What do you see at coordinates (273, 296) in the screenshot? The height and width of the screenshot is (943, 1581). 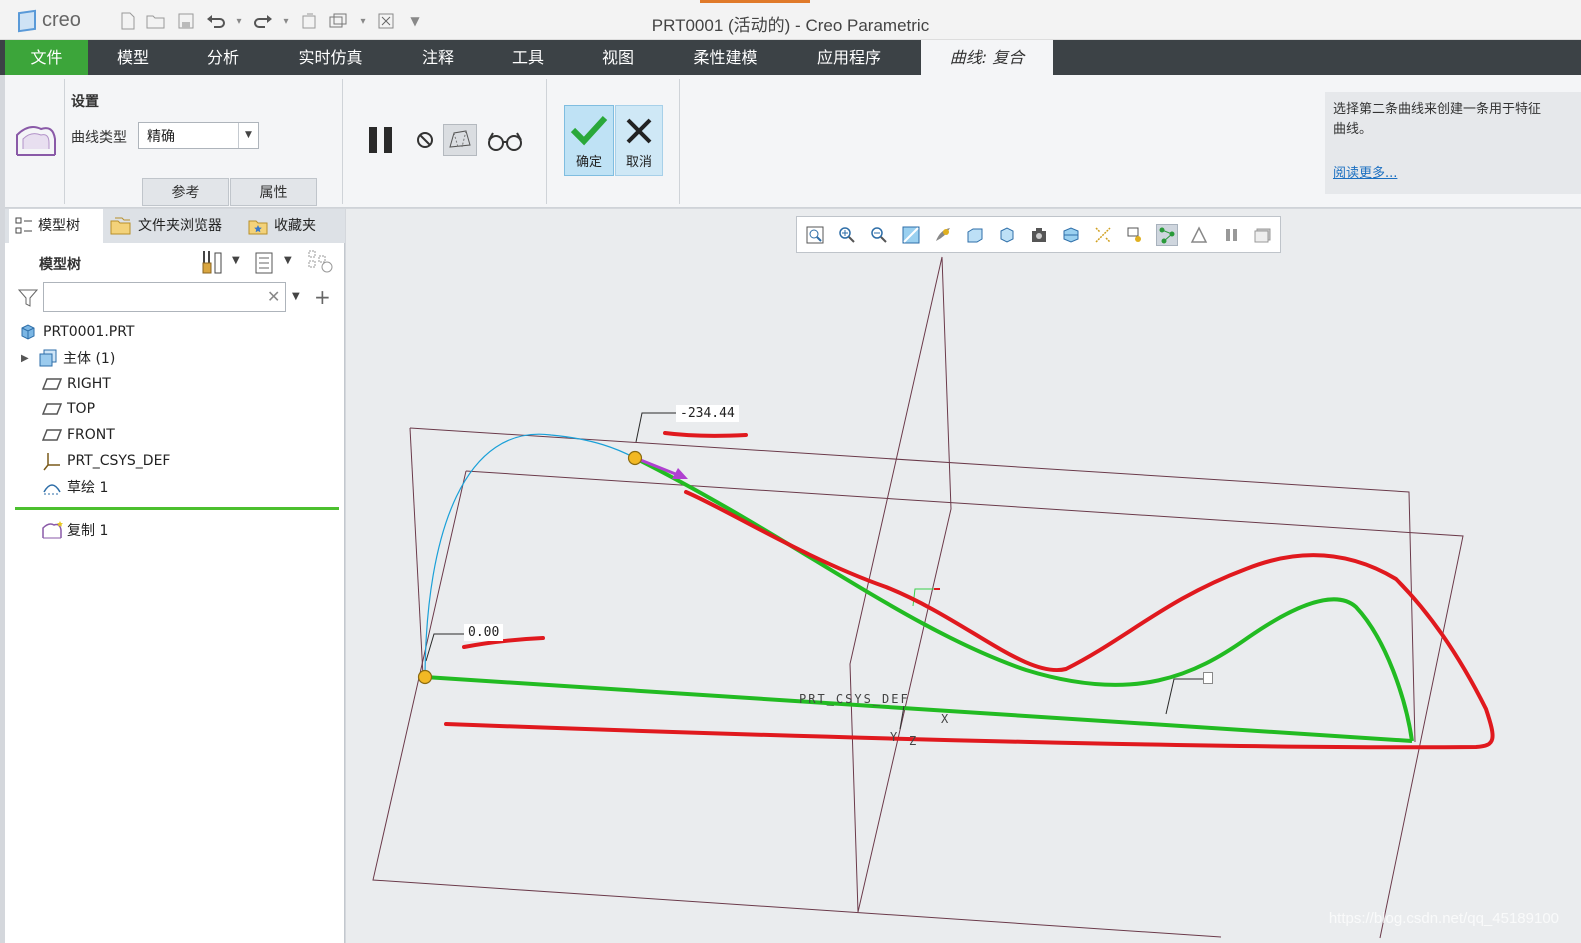 I see `clear-search-icon: ✕` at bounding box center [273, 296].